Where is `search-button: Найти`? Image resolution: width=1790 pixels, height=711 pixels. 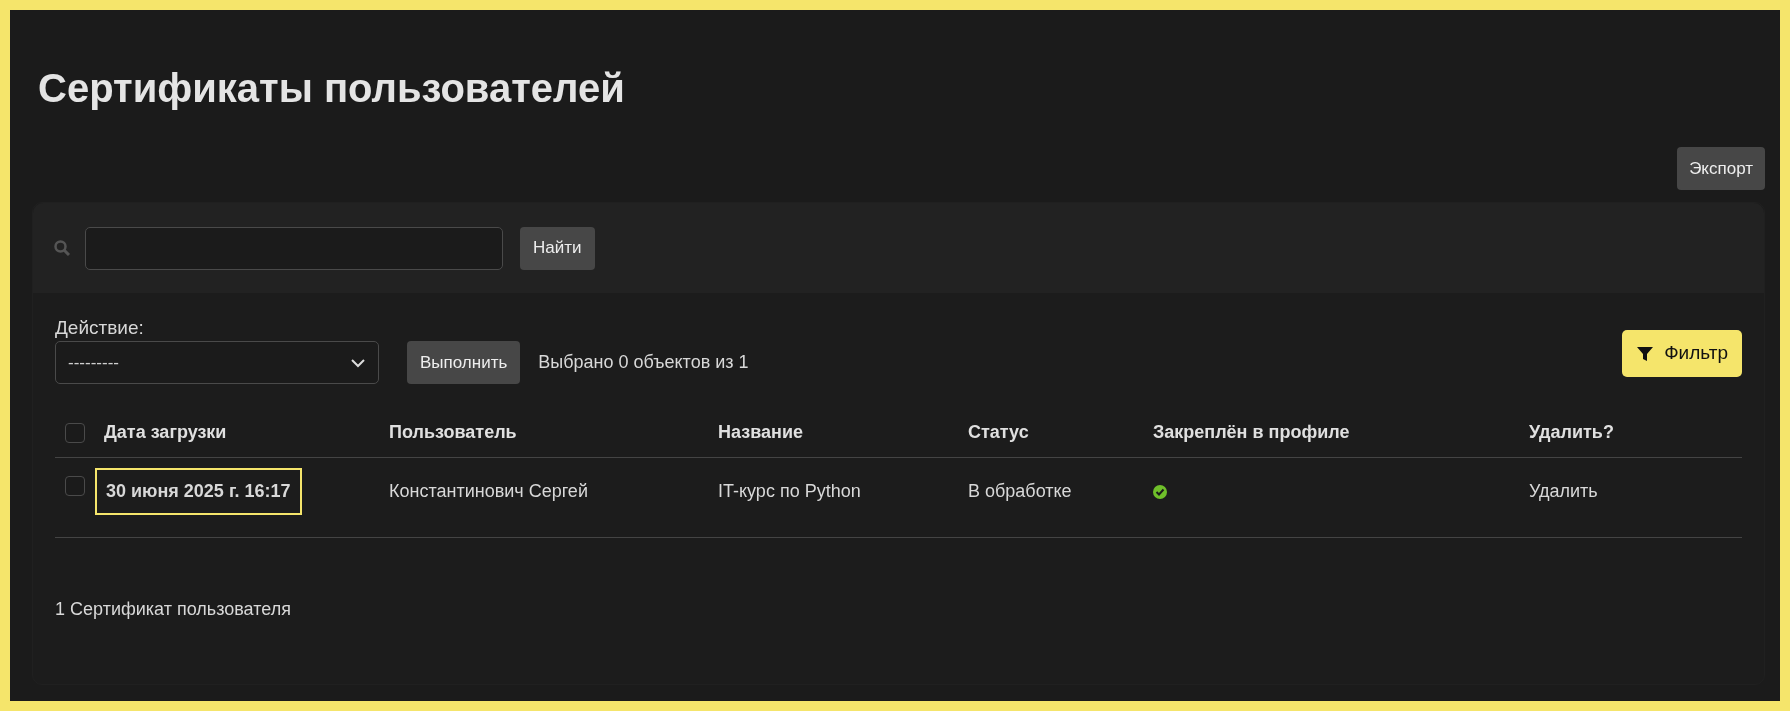 search-button: Найти is located at coordinates (557, 248).